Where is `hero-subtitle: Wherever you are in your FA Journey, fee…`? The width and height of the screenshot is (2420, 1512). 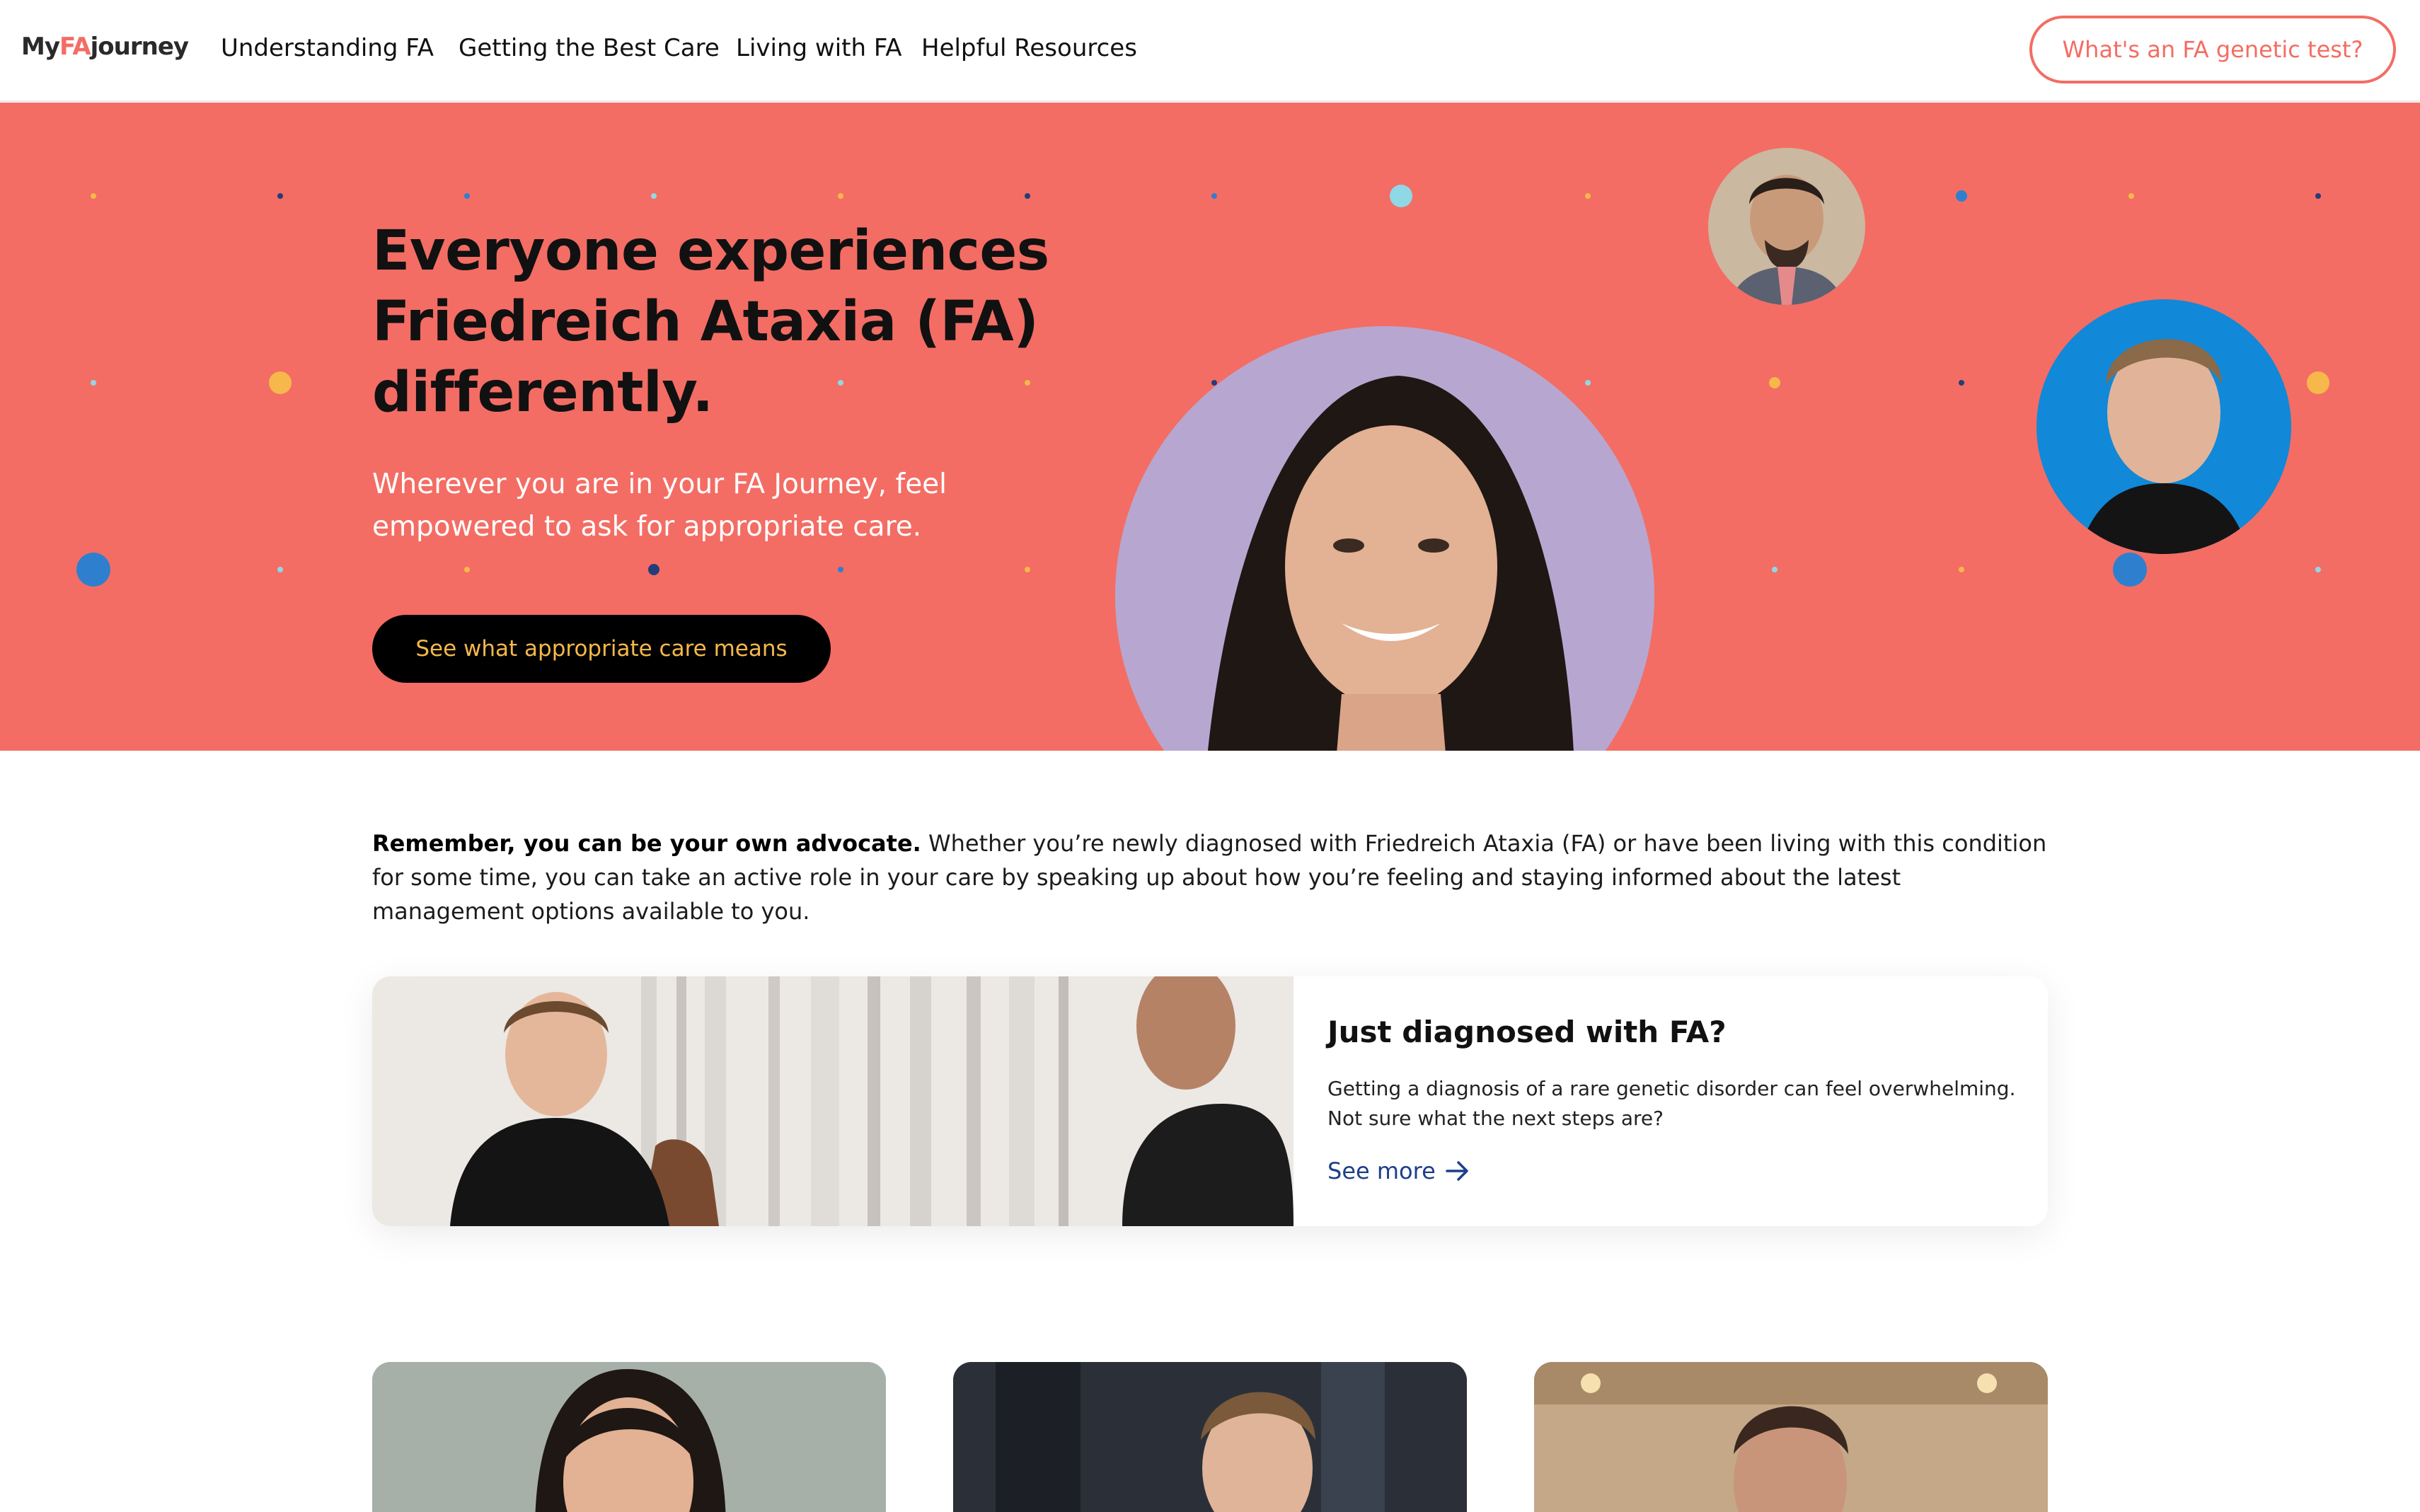 hero-subtitle: Wherever you are in your FA Journey, fee… is located at coordinates (659, 505).